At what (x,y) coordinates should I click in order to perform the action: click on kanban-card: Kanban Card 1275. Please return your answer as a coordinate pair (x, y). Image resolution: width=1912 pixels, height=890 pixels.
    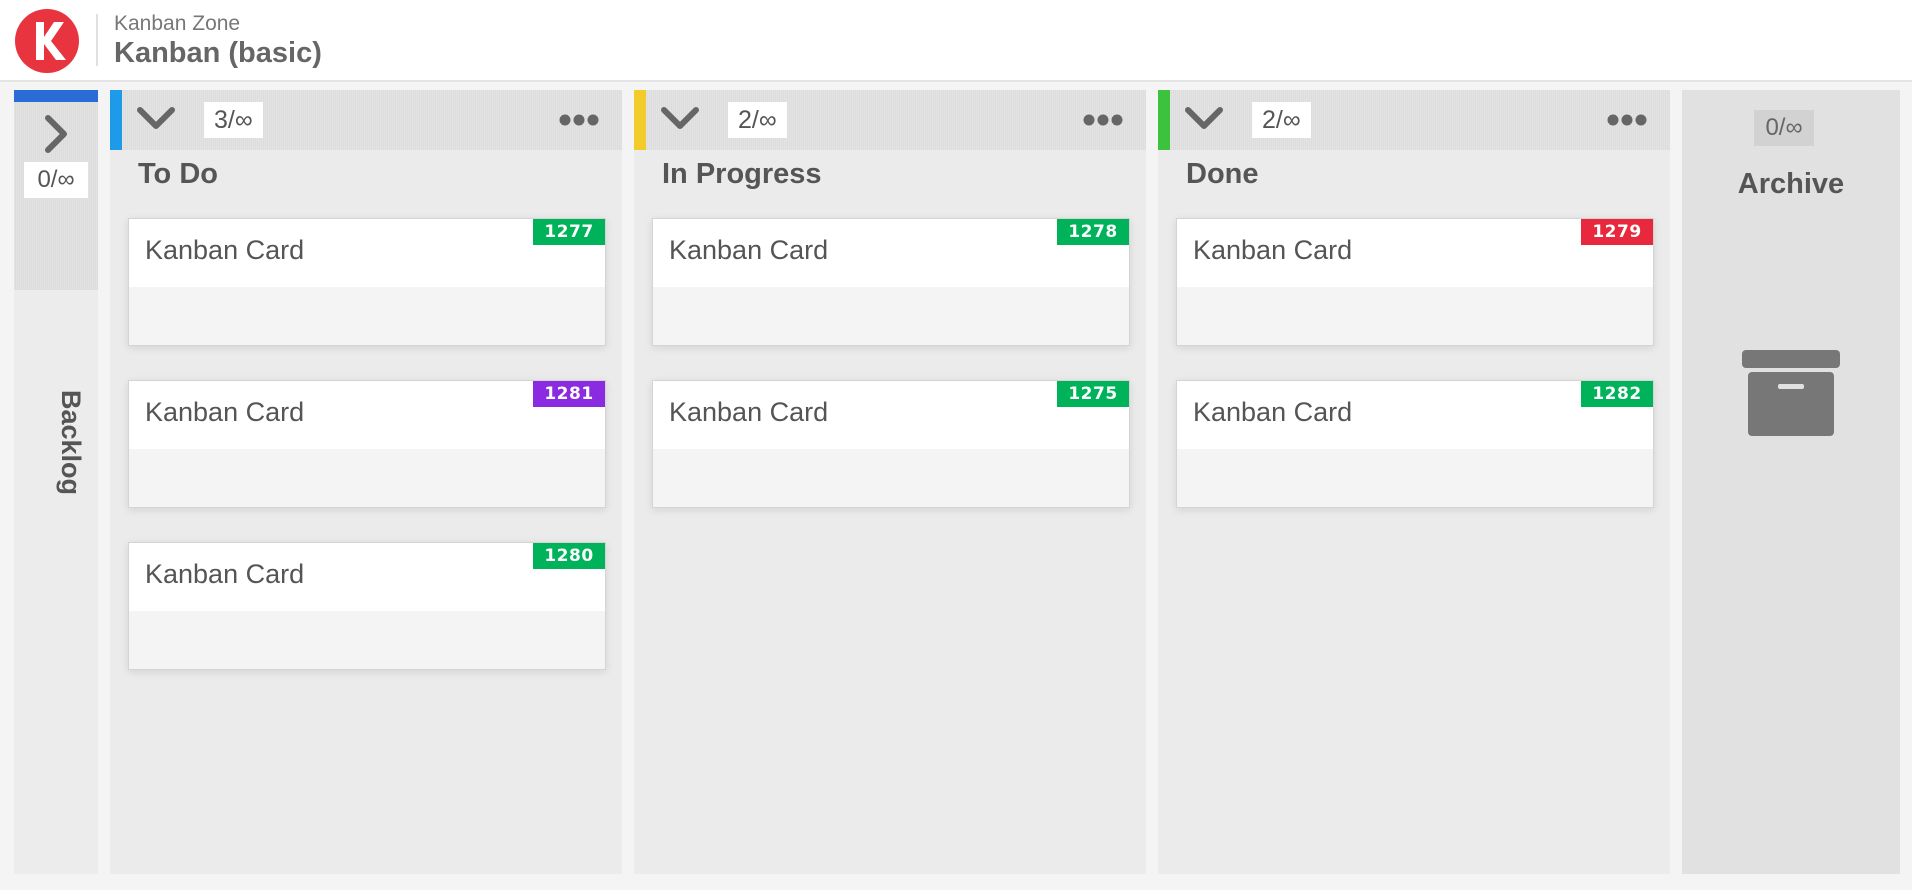
    Looking at the image, I should click on (891, 444).